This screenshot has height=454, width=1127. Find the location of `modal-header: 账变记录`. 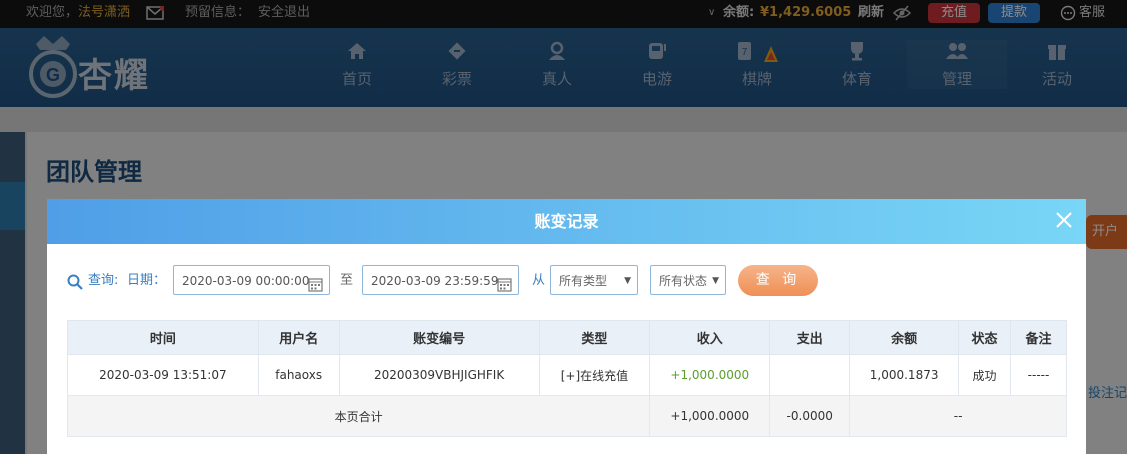

modal-header: 账变记录 is located at coordinates (566, 221).